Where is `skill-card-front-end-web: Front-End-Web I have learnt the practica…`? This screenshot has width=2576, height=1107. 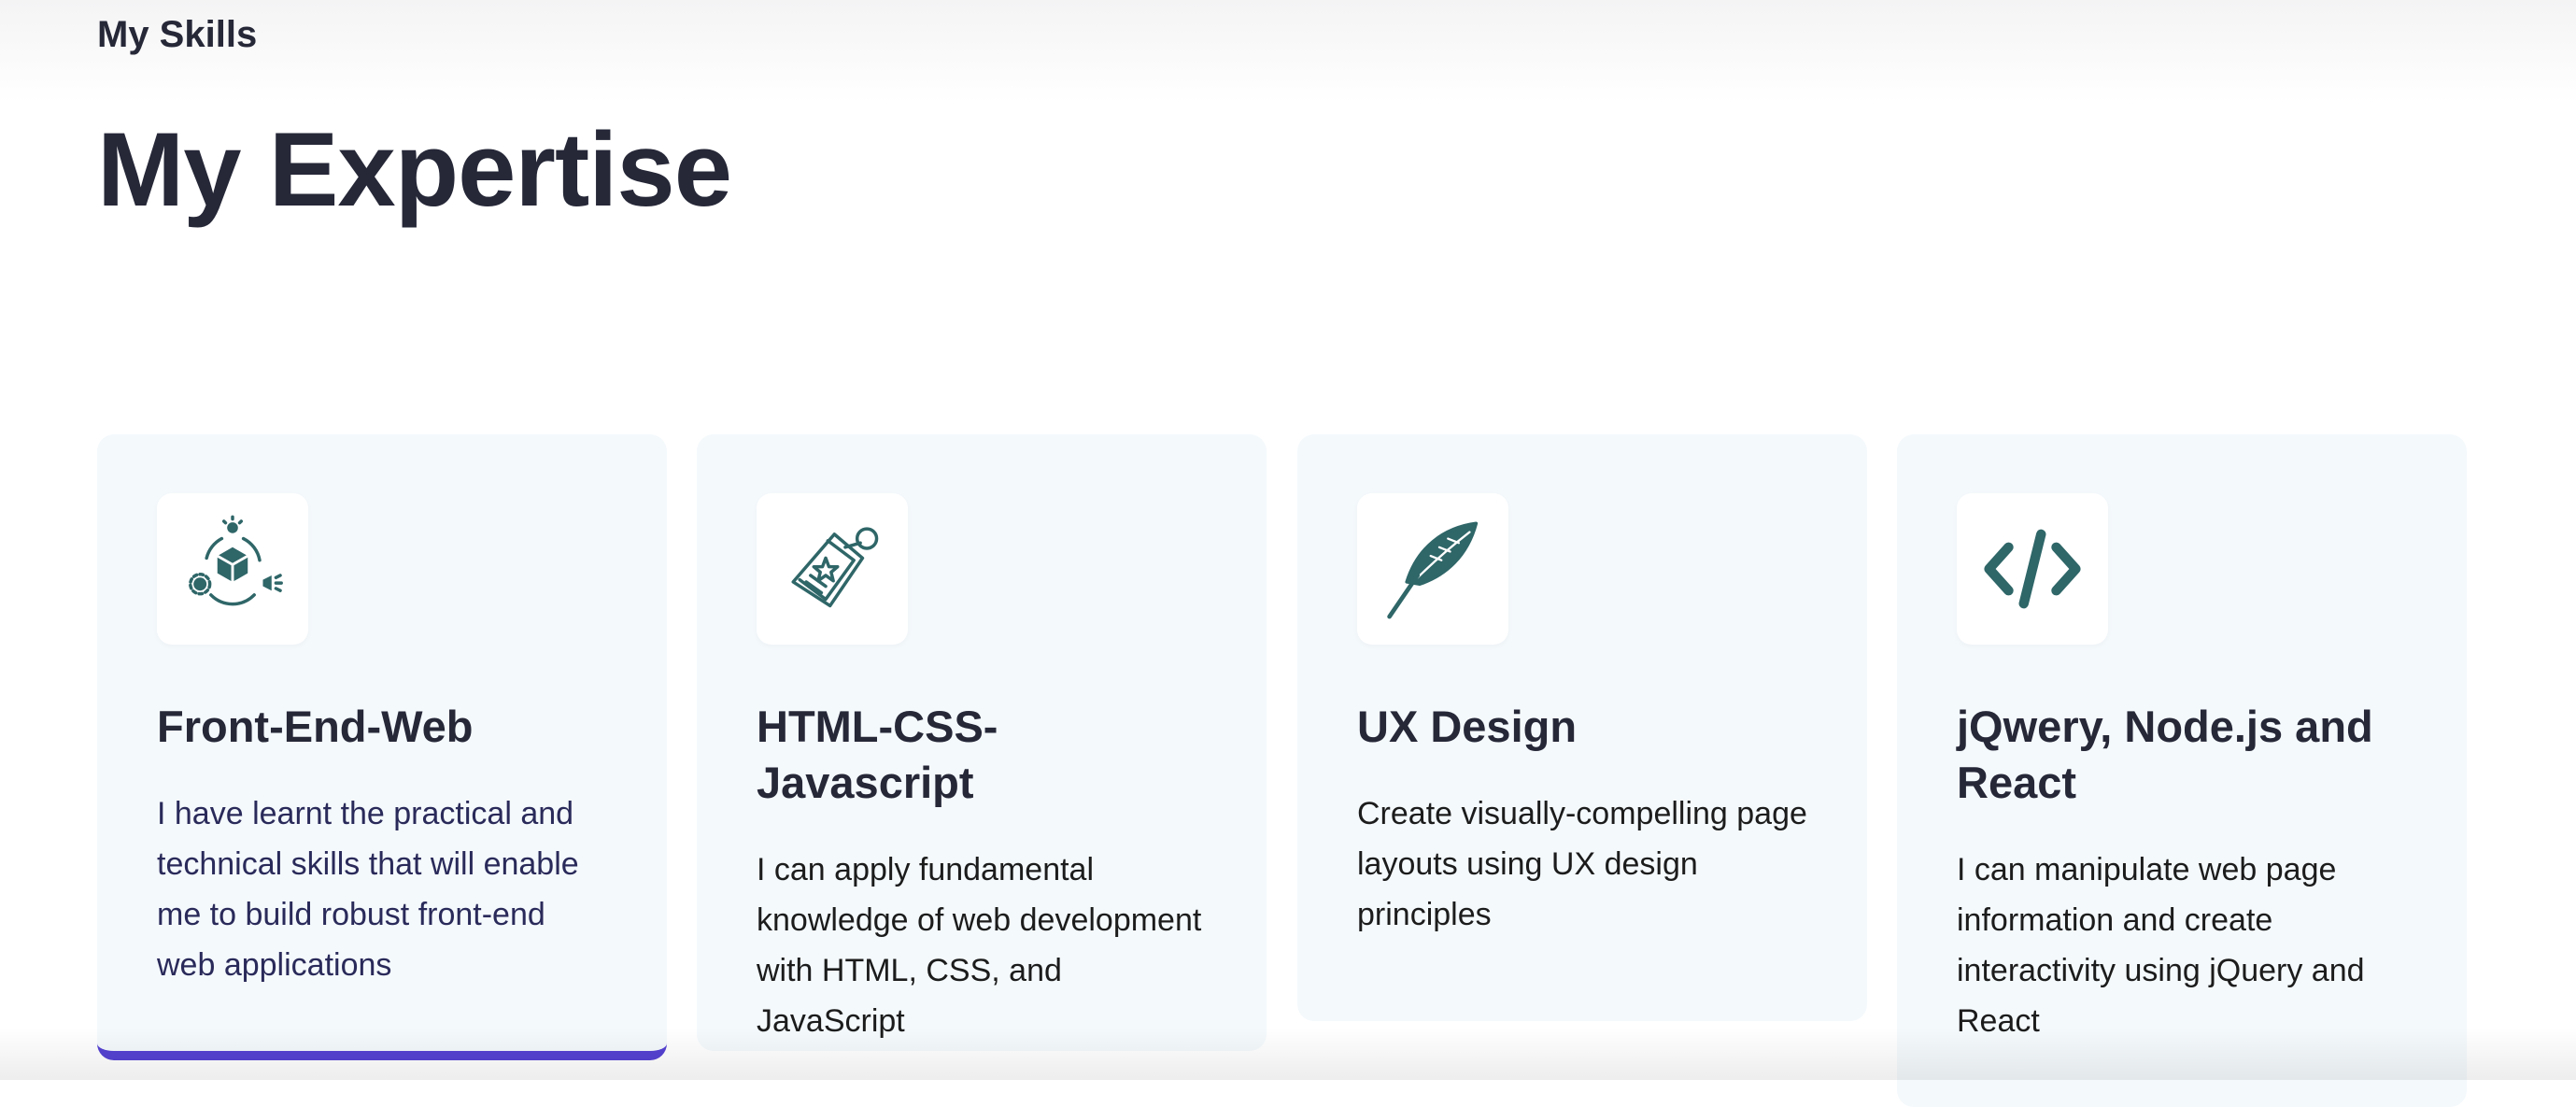 skill-card-front-end-web: Front-End-Web I have learnt the practica… is located at coordinates (382, 747).